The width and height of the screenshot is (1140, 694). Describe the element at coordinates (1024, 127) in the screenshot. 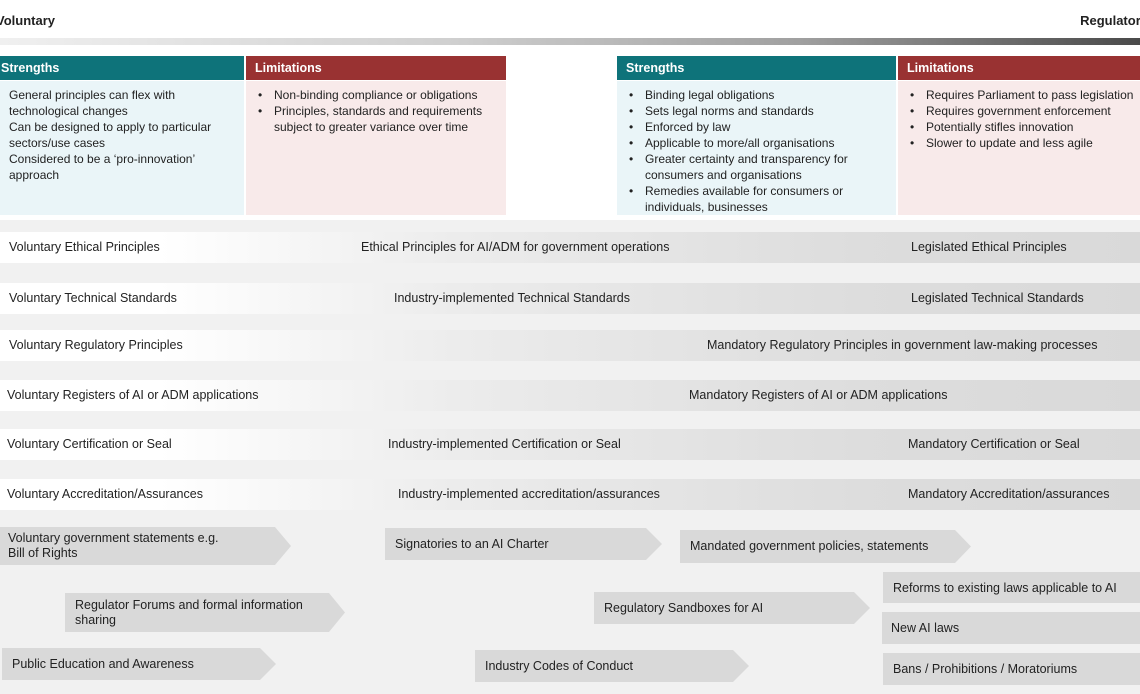

I see `list-item: Potentially stifles innovation` at that location.